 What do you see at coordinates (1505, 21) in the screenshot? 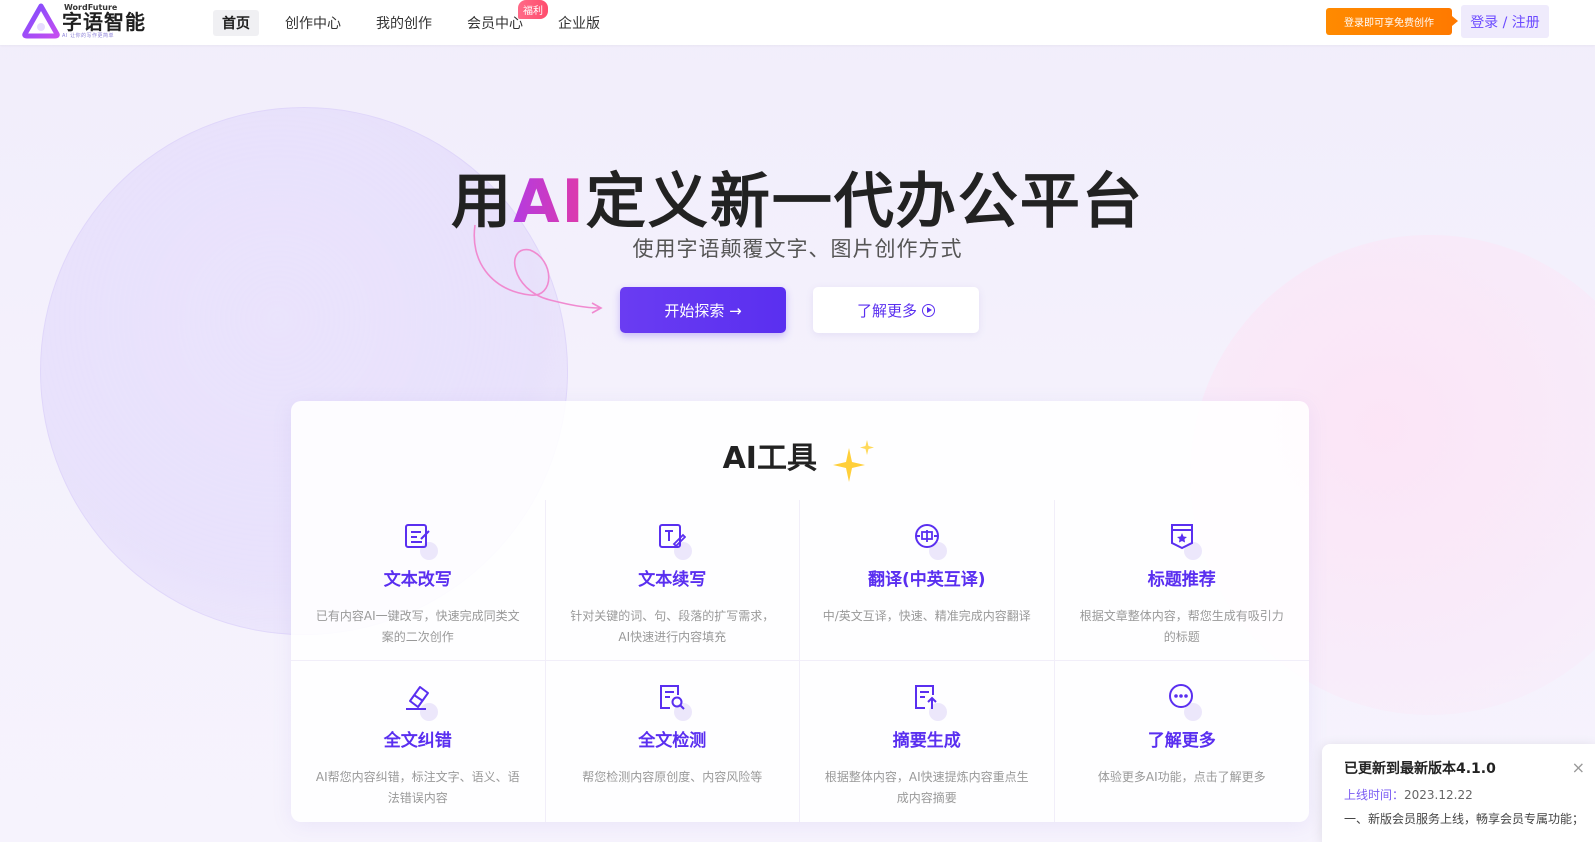
I see `login-register-button: 登录 / 注册` at bounding box center [1505, 21].